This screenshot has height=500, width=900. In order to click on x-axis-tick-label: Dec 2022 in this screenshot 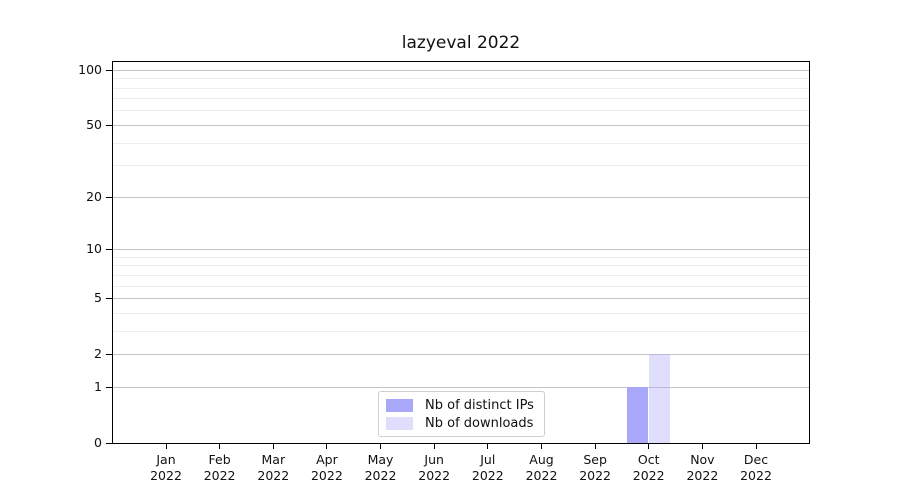, I will do `click(756, 467)`.